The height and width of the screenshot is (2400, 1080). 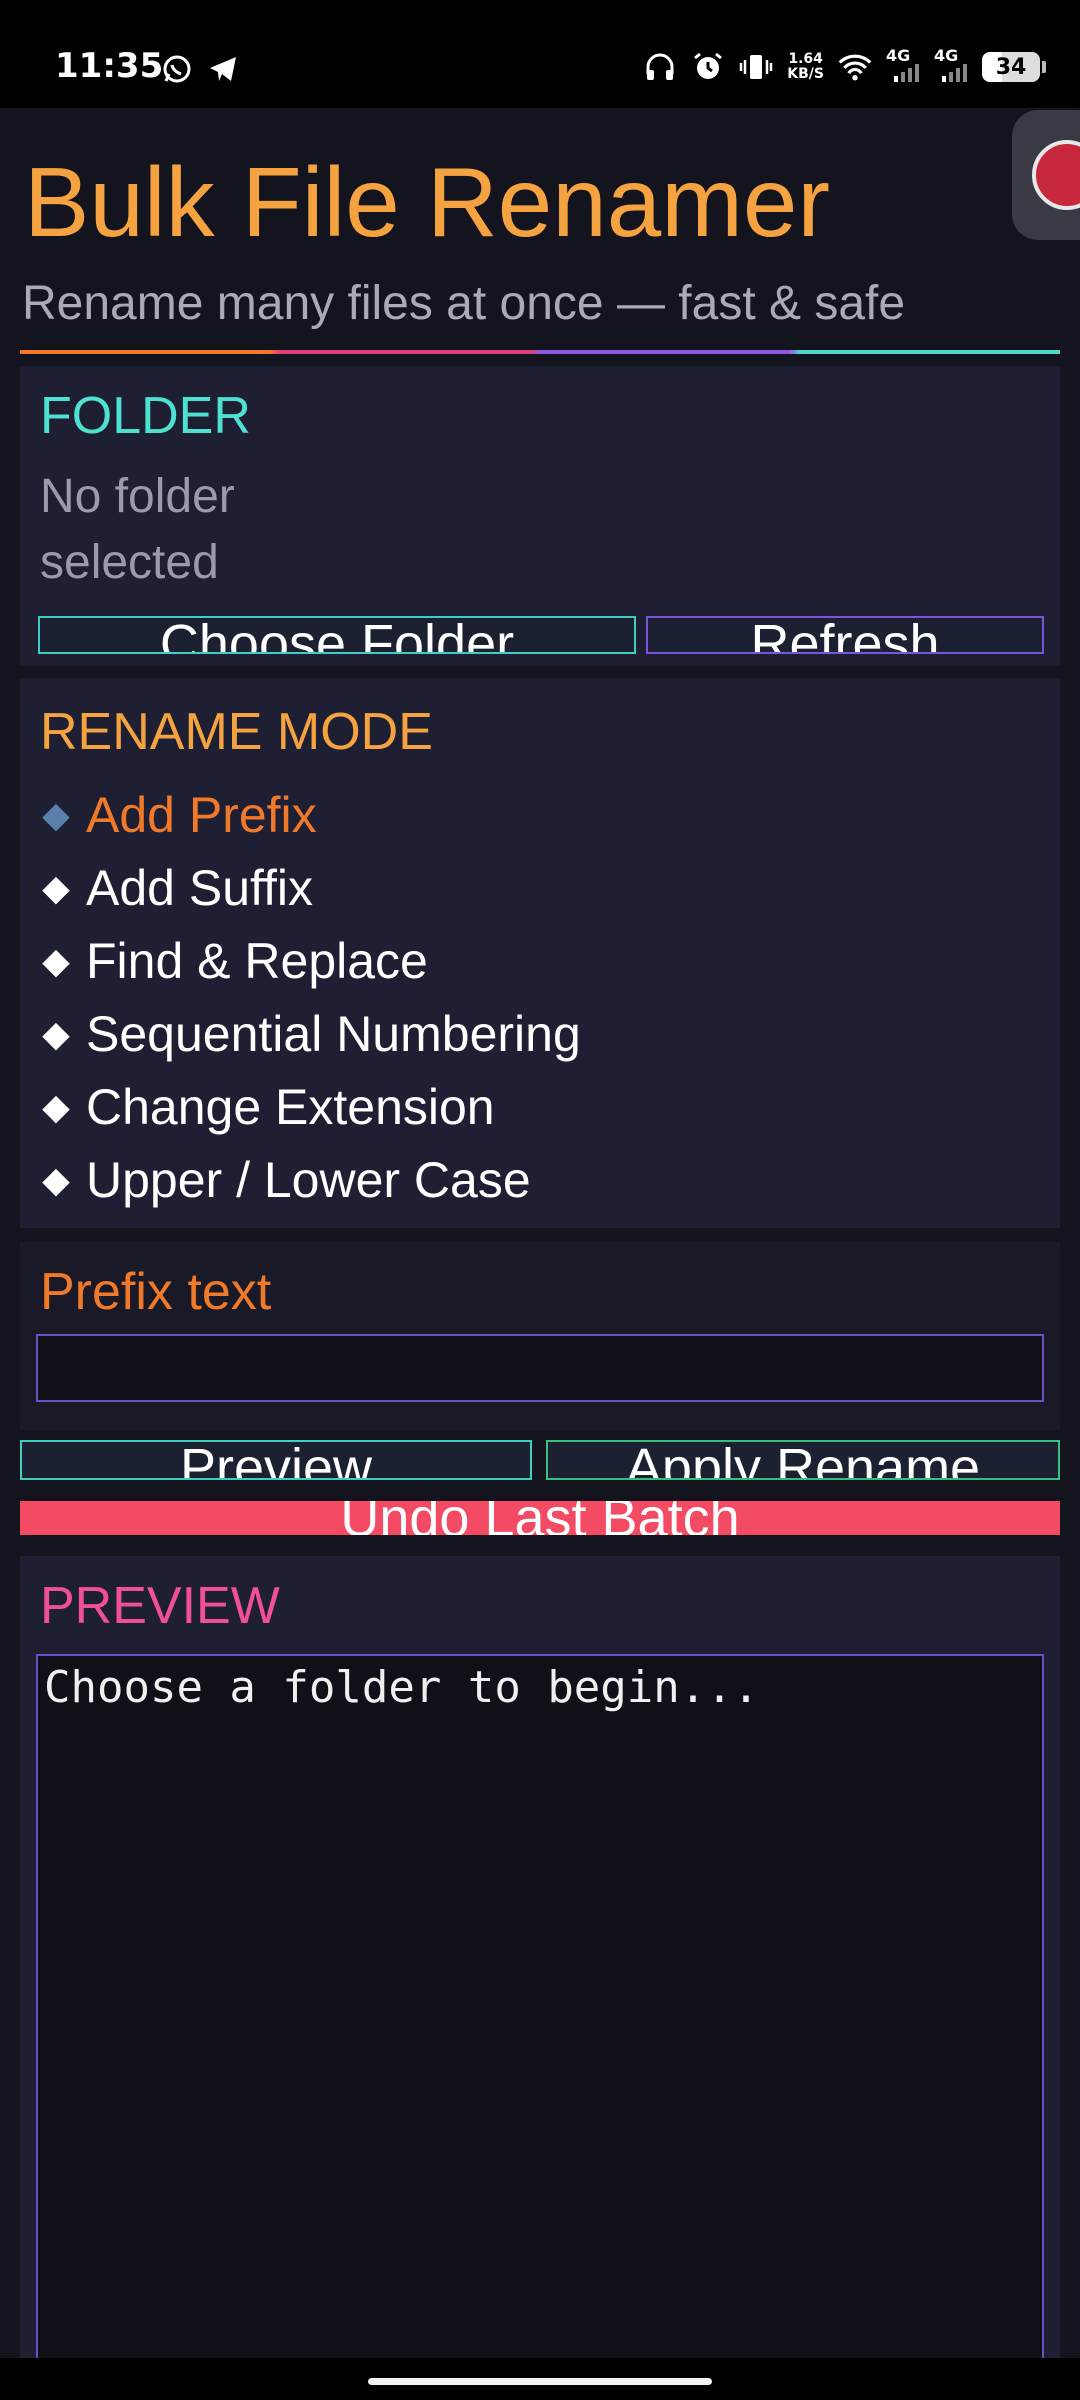 What do you see at coordinates (276, 1460) in the screenshot?
I see `preview-button: Preview` at bounding box center [276, 1460].